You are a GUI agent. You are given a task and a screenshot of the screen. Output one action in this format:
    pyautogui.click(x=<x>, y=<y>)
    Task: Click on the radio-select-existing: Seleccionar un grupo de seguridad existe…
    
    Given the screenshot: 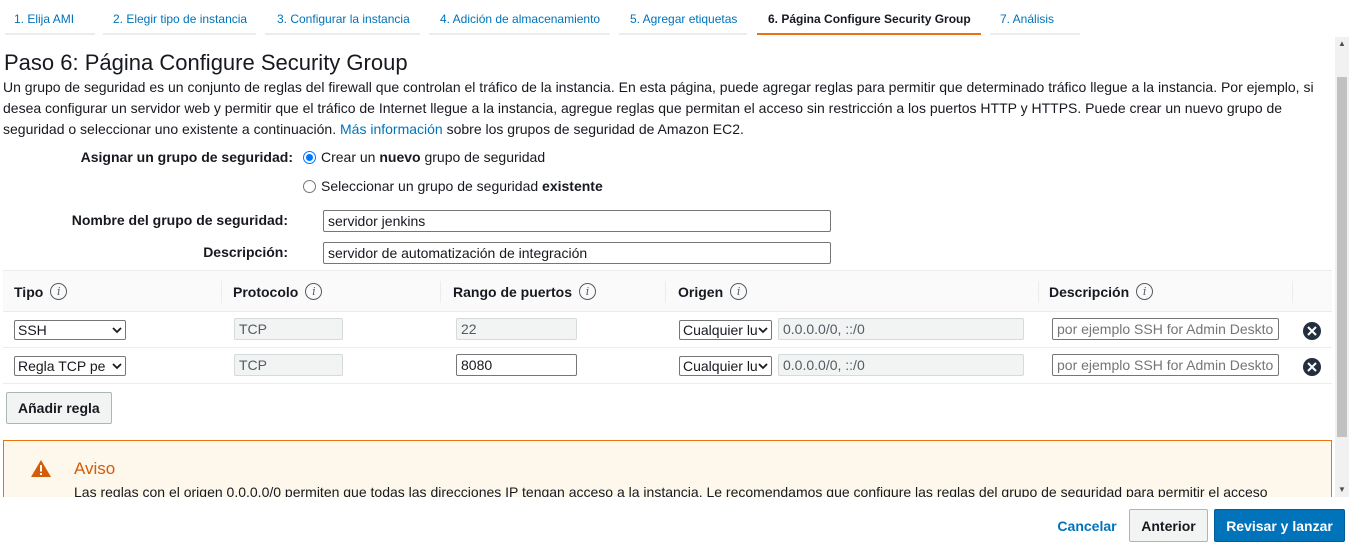 What is the action you would take?
    pyautogui.click(x=453, y=186)
    